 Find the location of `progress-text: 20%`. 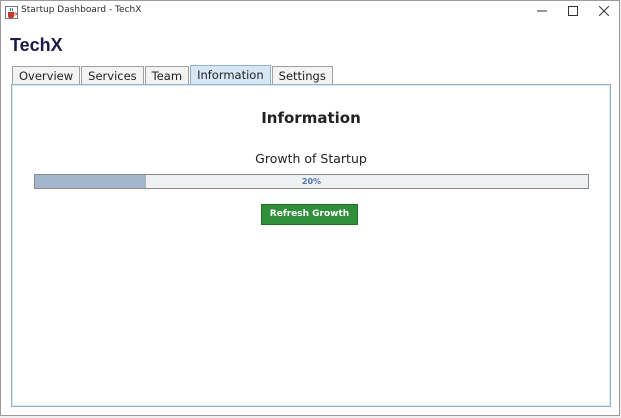

progress-text: 20% is located at coordinates (311, 181).